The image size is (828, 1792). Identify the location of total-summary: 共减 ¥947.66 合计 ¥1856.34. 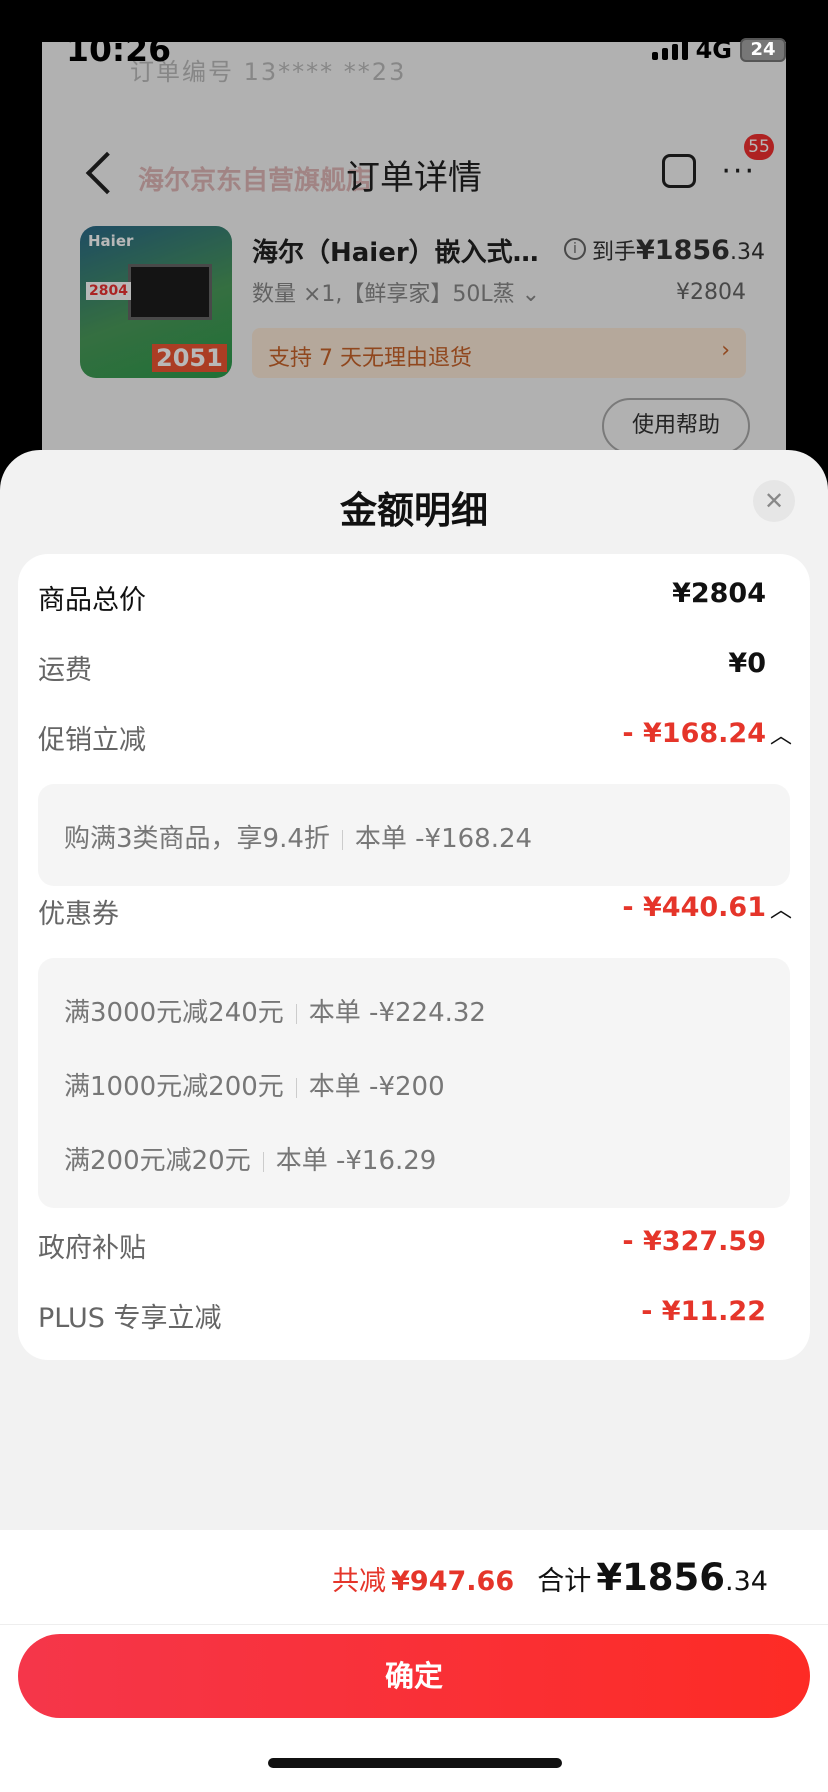
(550, 1577).